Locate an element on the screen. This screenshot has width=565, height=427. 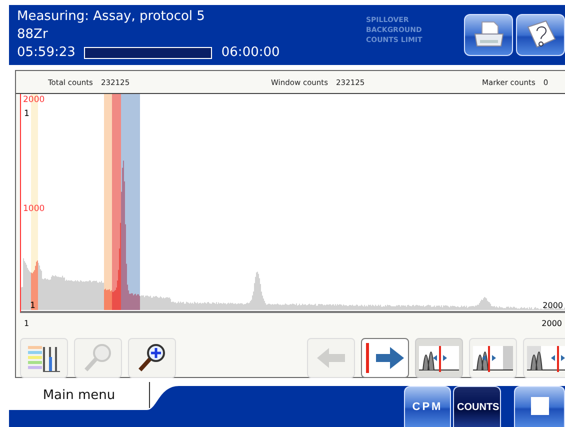
legend-button is located at coordinates (44, 358).